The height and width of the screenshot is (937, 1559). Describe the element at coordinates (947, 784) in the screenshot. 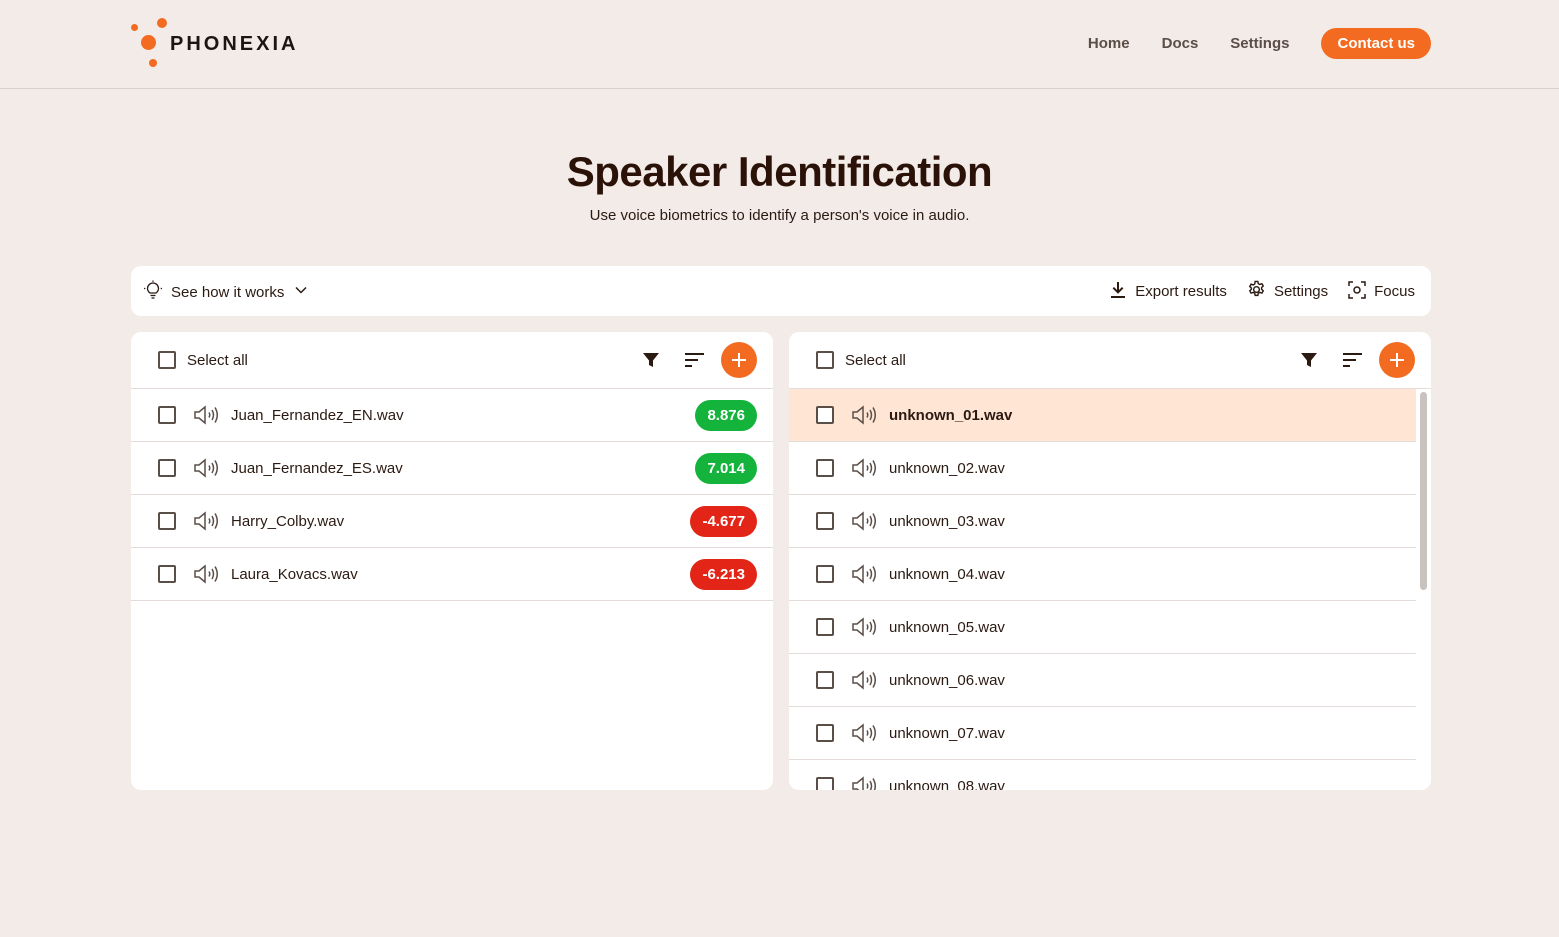

I see `file-name: unknown_08.wav` at that location.